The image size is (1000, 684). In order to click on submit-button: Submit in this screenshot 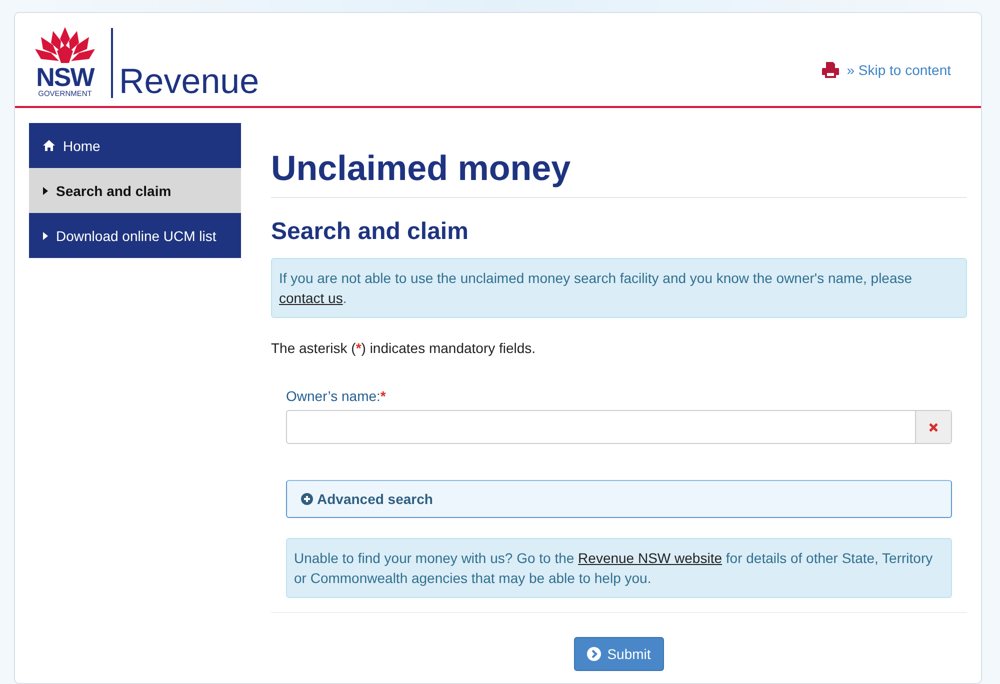, I will do `click(619, 654)`.